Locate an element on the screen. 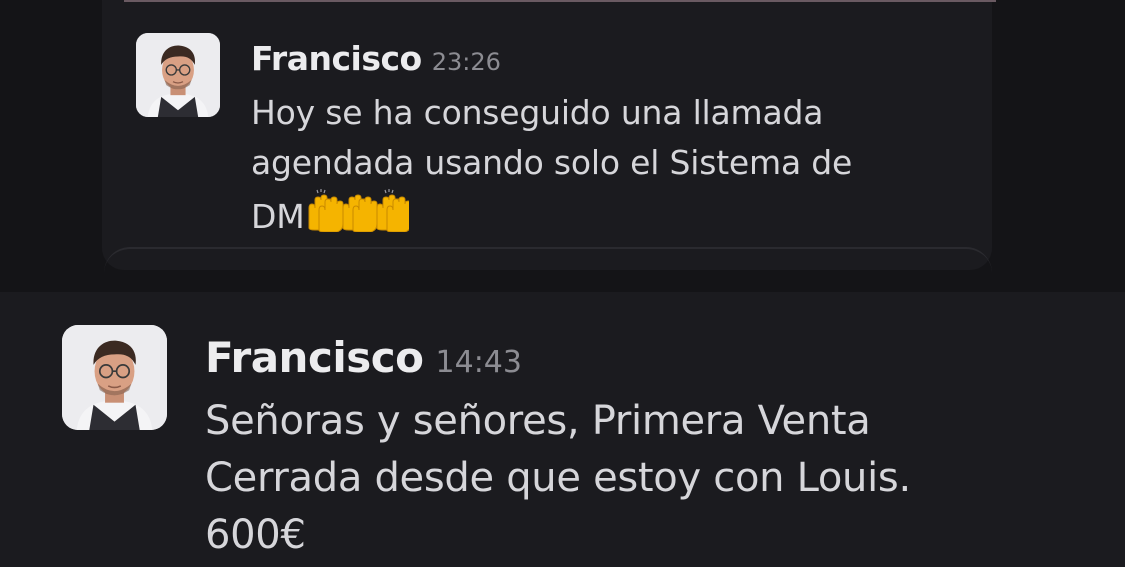 The image size is (1125, 567). message-line-last: DM is located at coordinates (551, 217).